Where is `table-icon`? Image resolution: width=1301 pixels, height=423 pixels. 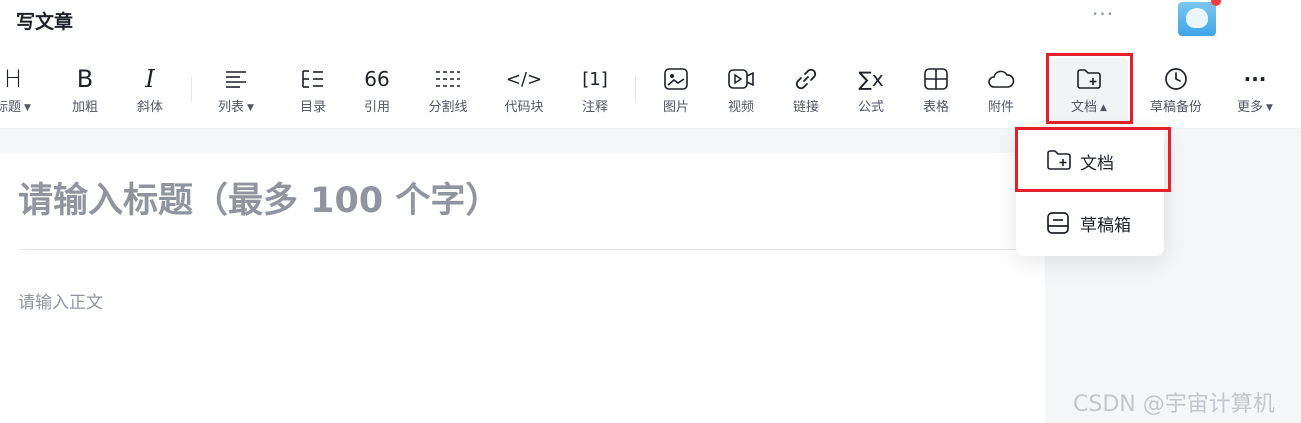
table-icon is located at coordinates (936, 79).